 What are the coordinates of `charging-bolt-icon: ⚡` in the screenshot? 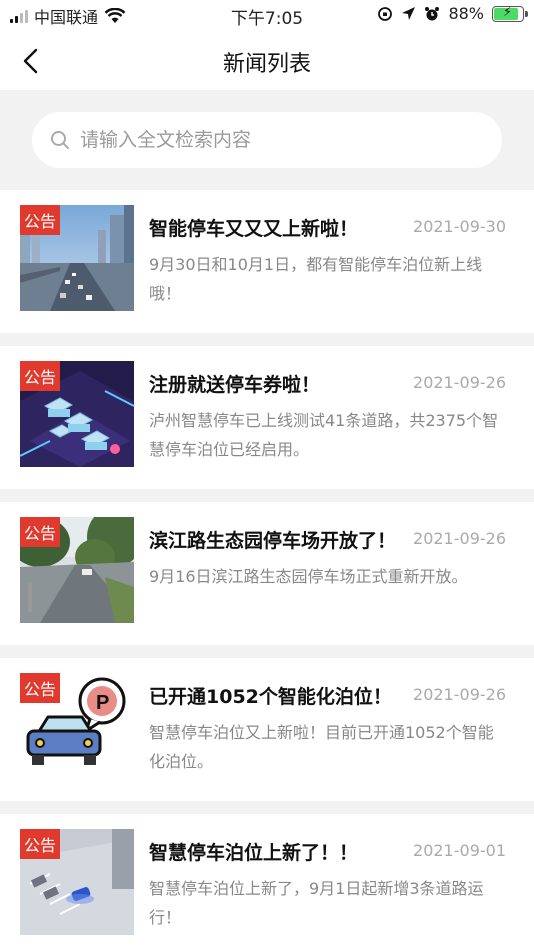 It's located at (508, 12).